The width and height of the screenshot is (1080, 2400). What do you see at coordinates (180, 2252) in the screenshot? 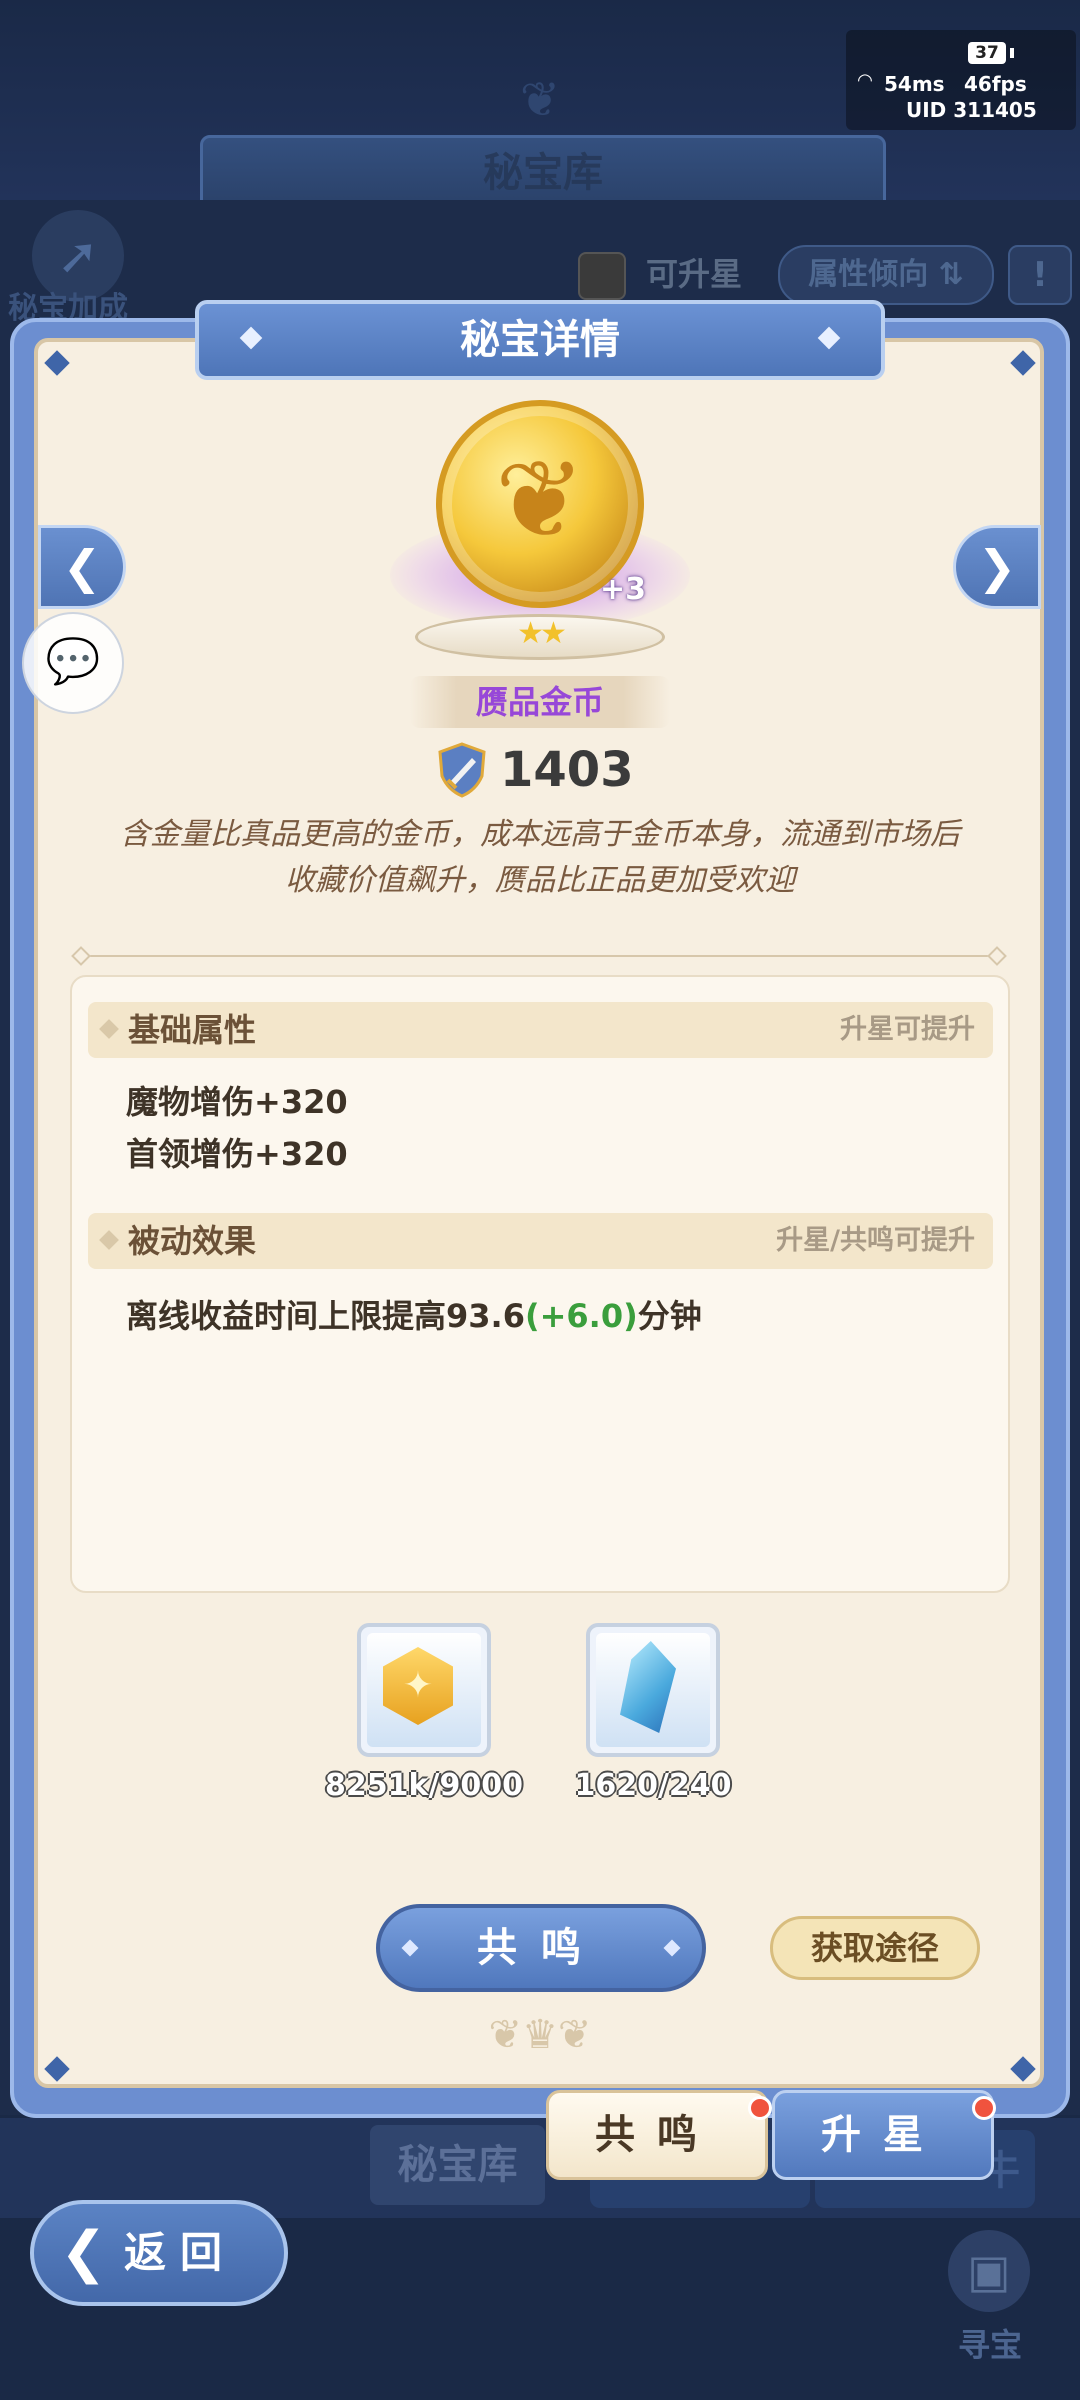
I see `back-label: 返回` at bounding box center [180, 2252].